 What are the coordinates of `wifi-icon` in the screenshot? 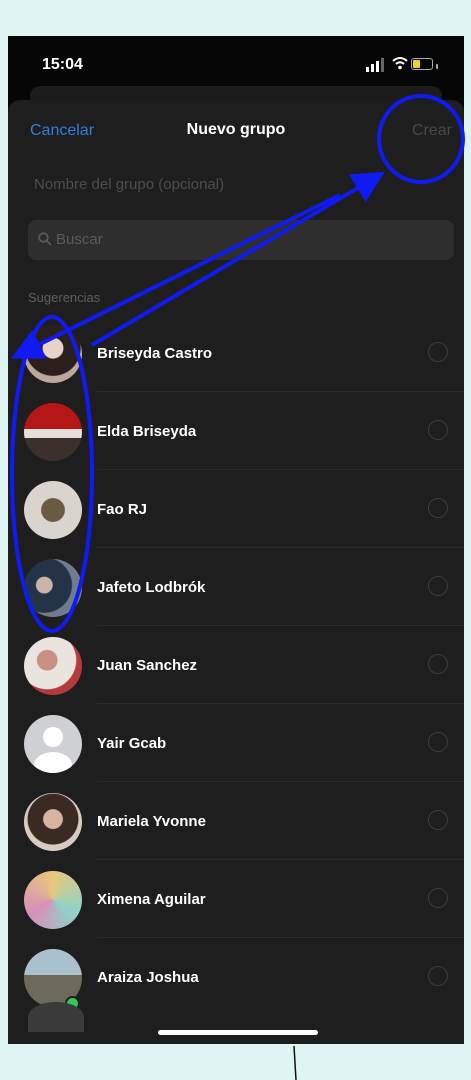 It's located at (400, 63).